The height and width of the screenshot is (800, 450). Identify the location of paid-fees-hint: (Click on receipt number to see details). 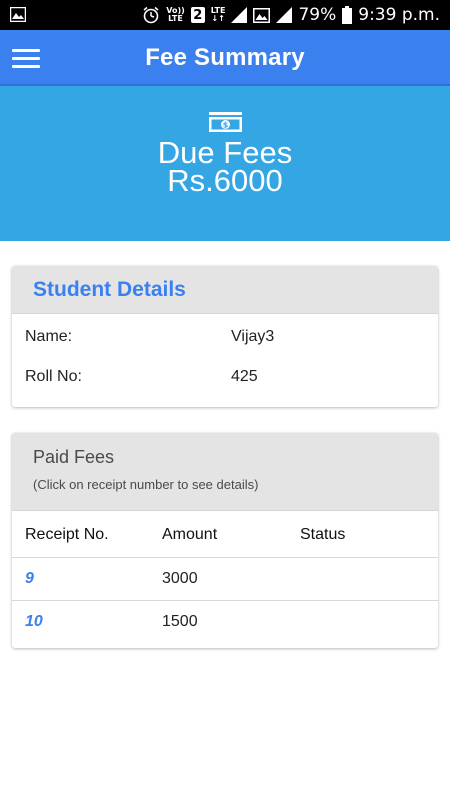
(146, 484).